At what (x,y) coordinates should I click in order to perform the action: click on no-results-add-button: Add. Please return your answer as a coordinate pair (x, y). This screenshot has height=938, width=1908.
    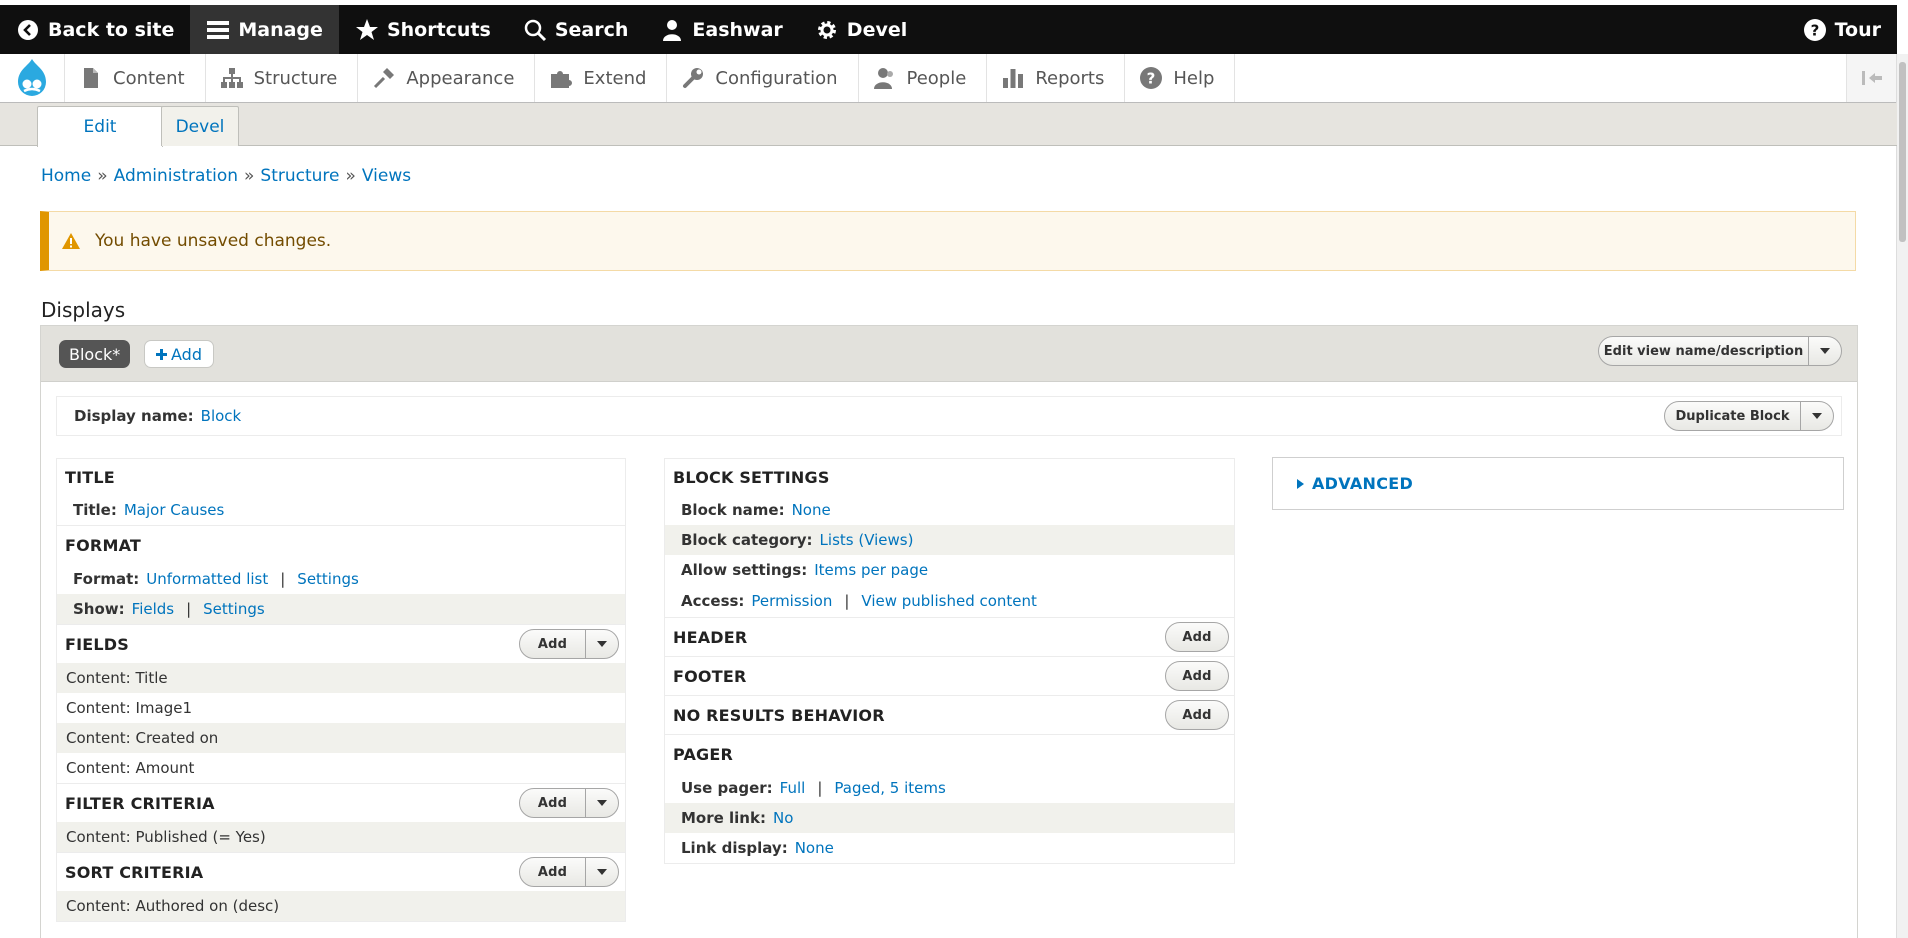
    Looking at the image, I should click on (1197, 715).